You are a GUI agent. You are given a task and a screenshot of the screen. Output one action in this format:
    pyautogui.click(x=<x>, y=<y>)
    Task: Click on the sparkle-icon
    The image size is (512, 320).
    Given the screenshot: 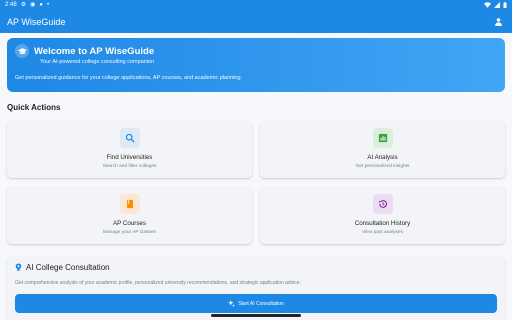 What is the action you would take?
    pyautogui.click(x=232, y=303)
    